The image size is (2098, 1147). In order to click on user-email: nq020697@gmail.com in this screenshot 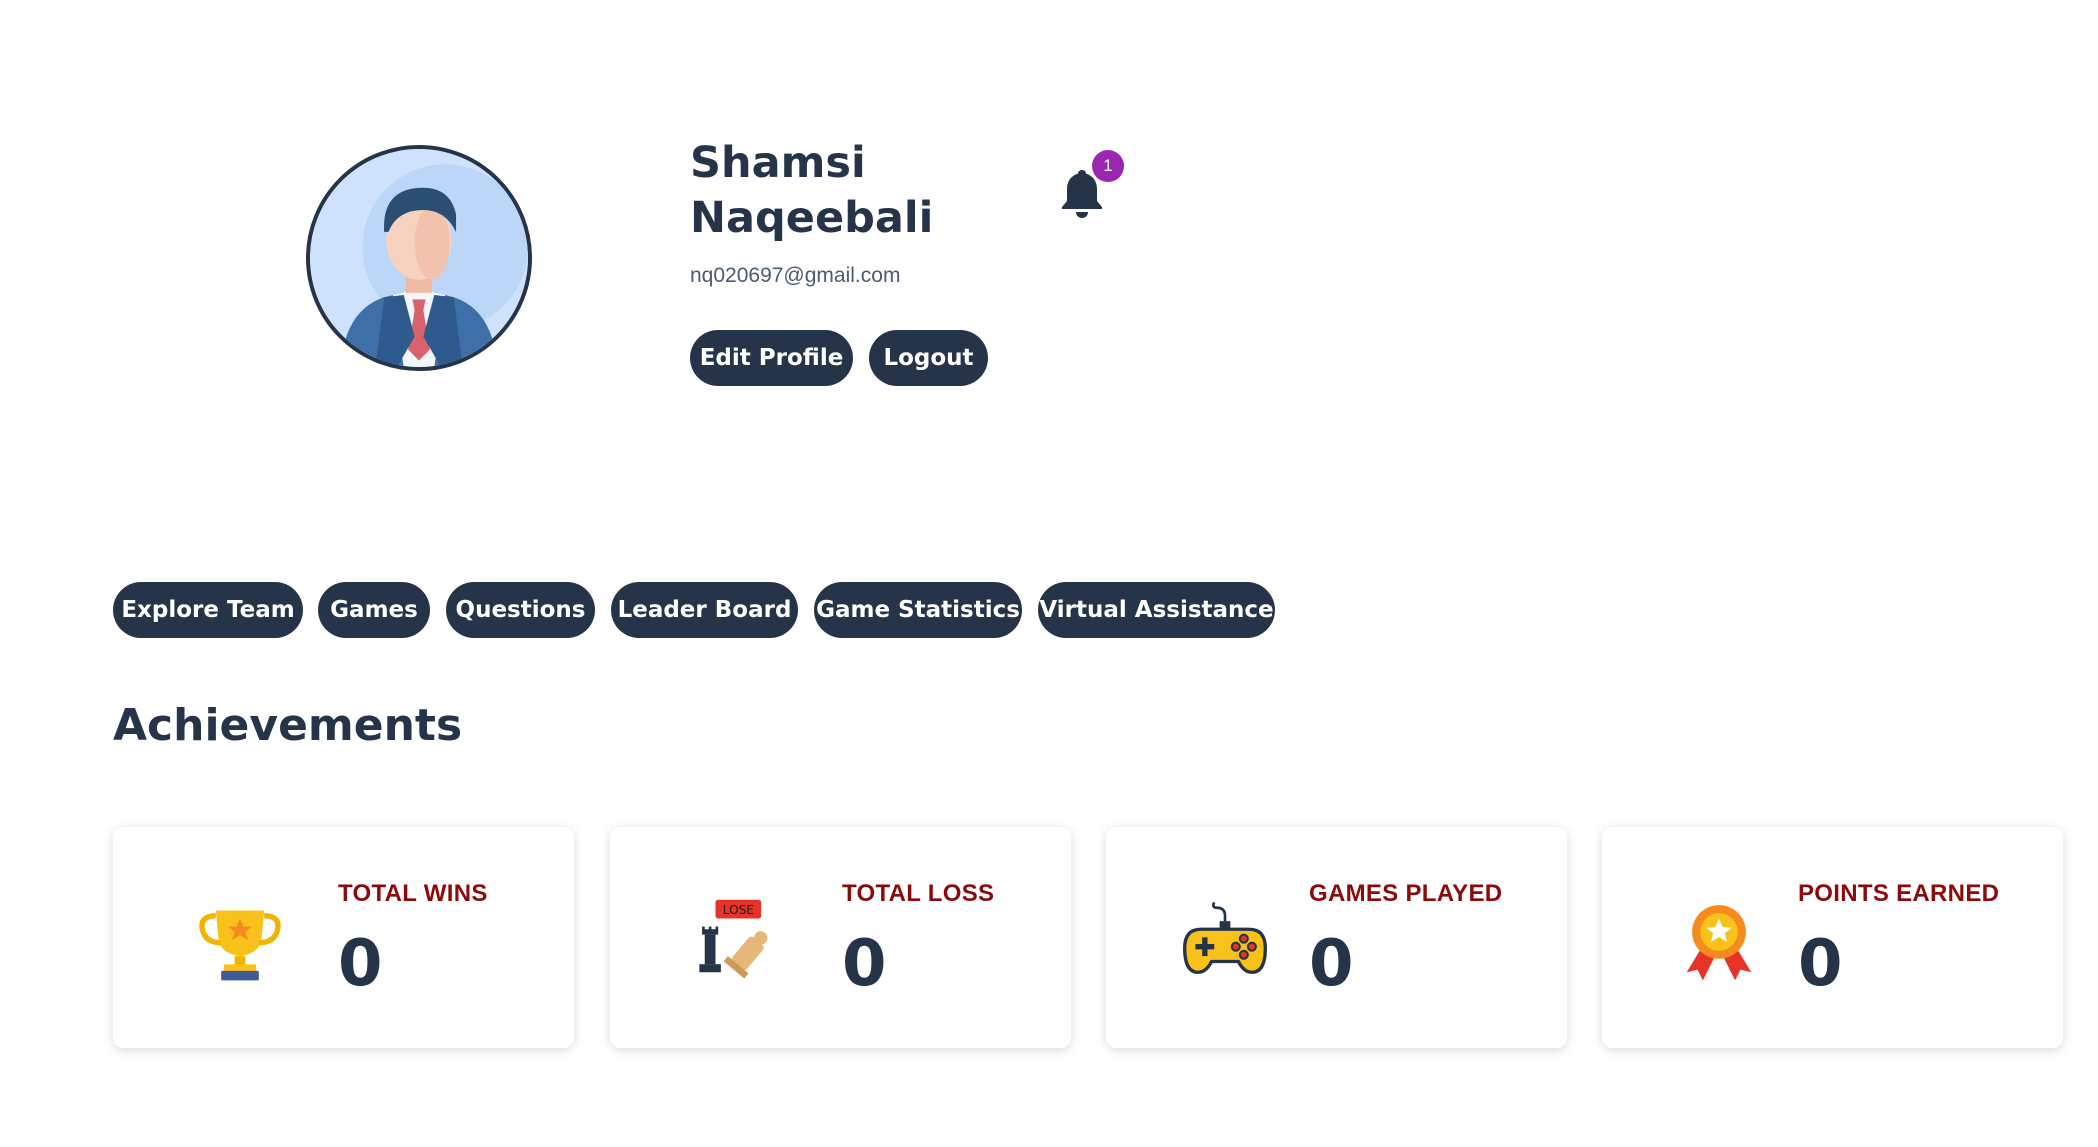, I will do `click(795, 275)`.